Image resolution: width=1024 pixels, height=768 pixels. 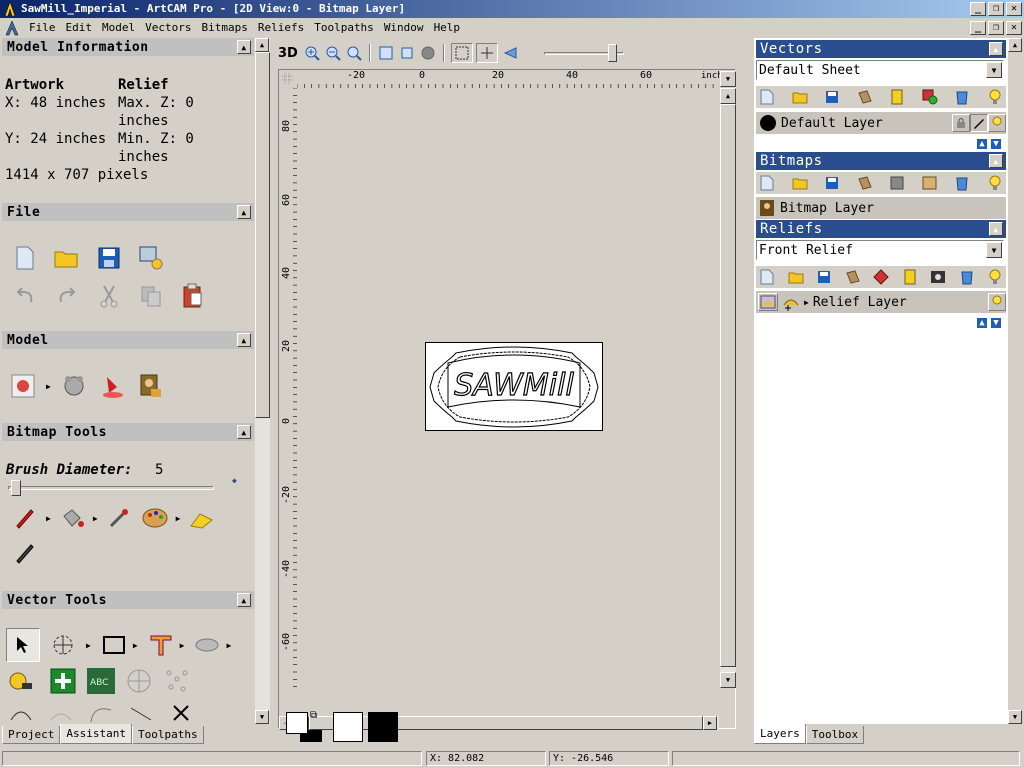 I want to click on zoom-disabled-icon, so click(x=428, y=53).